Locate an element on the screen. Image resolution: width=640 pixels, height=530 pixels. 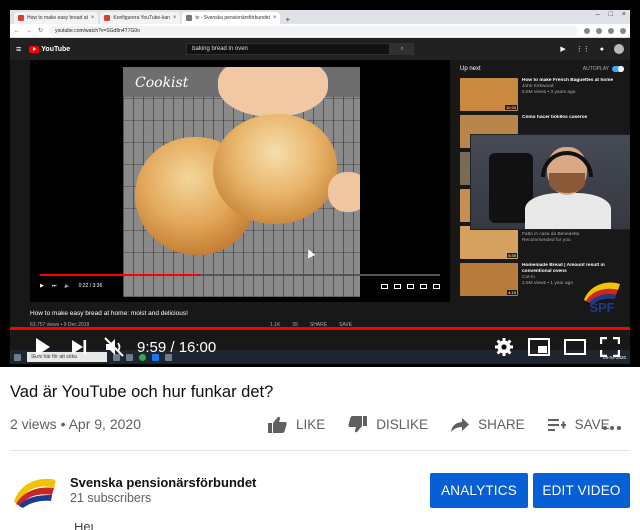
duration-badge: 10:33 is located at coordinates (510, 107).